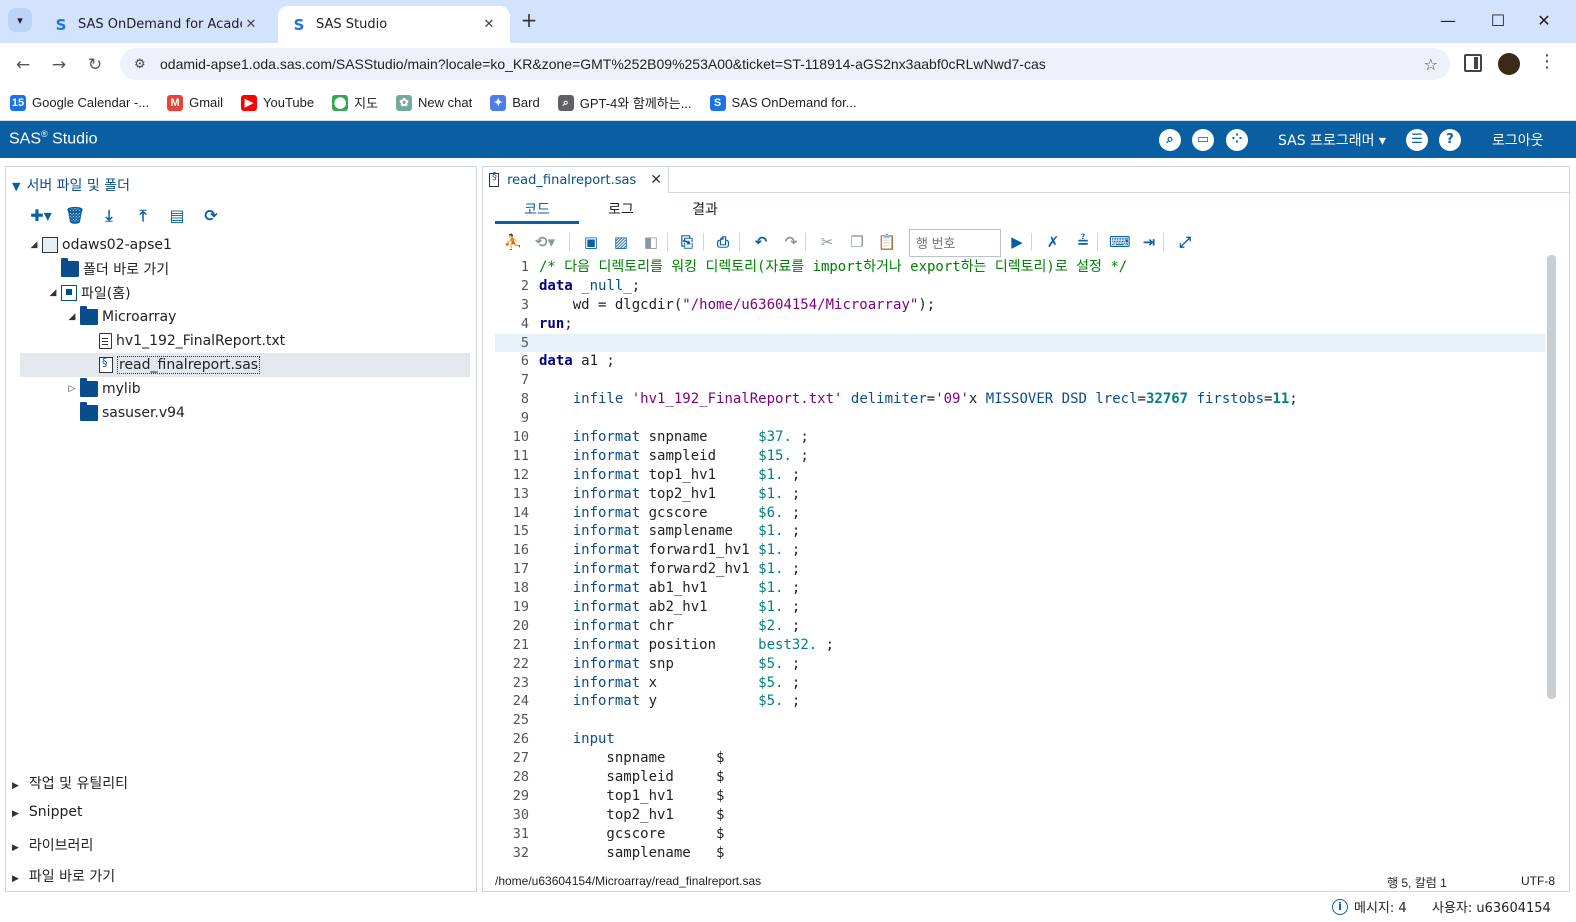 This screenshot has height=922, width=1576. What do you see at coordinates (245, 389) in the screenshot?
I see `tree-item: ▷ mylib` at bounding box center [245, 389].